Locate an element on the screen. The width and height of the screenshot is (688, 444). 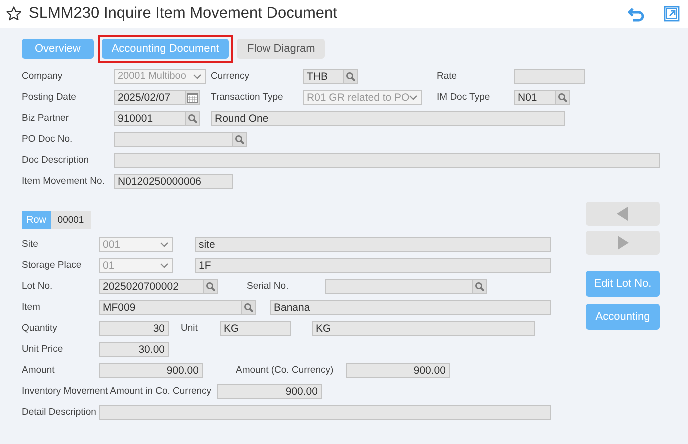
field-label: Quantity is located at coordinates (40, 328).